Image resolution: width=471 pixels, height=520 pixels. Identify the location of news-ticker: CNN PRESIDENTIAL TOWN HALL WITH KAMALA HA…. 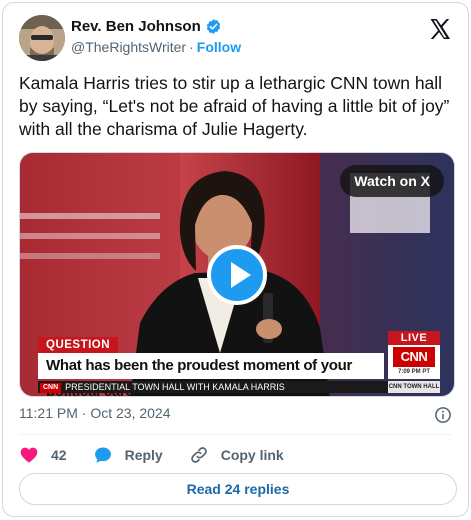
(239, 387).